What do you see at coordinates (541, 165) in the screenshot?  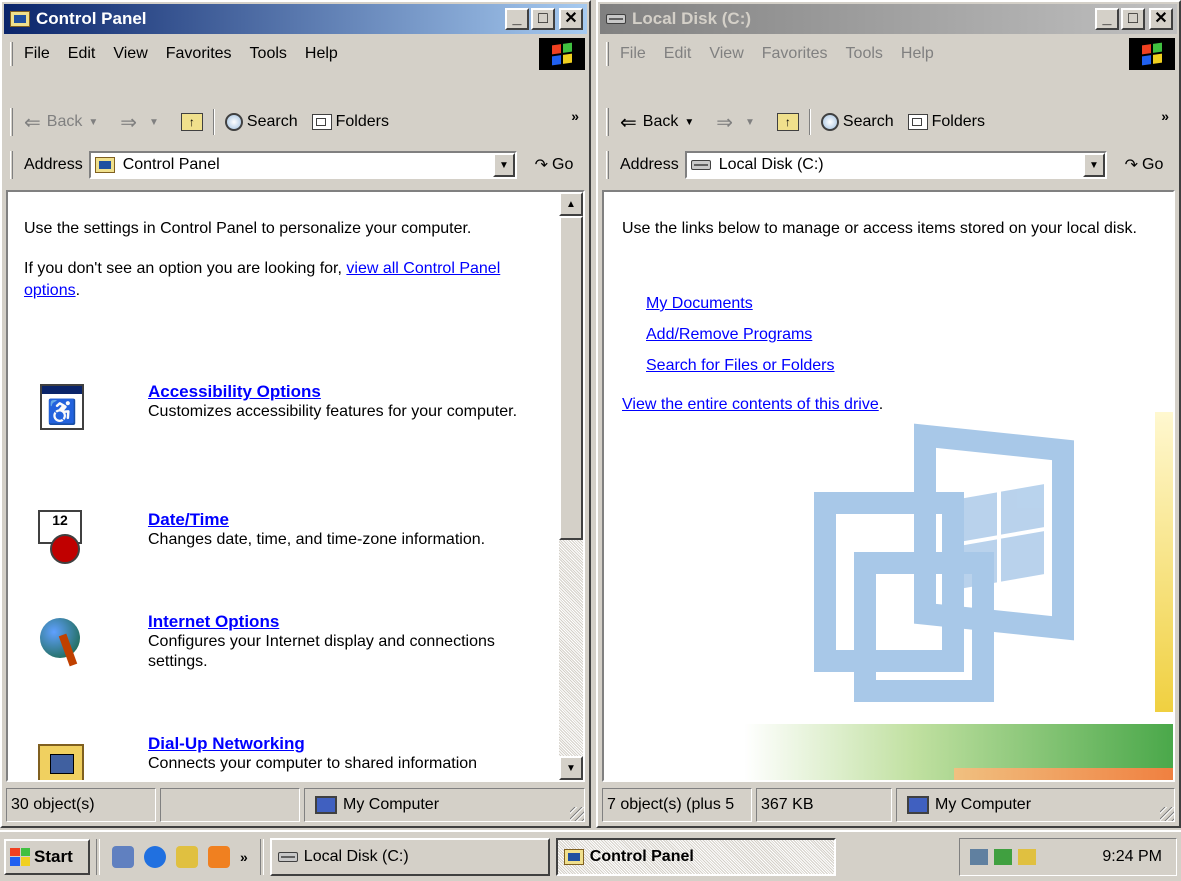 I see `go-arrow-icon: ↷` at bounding box center [541, 165].